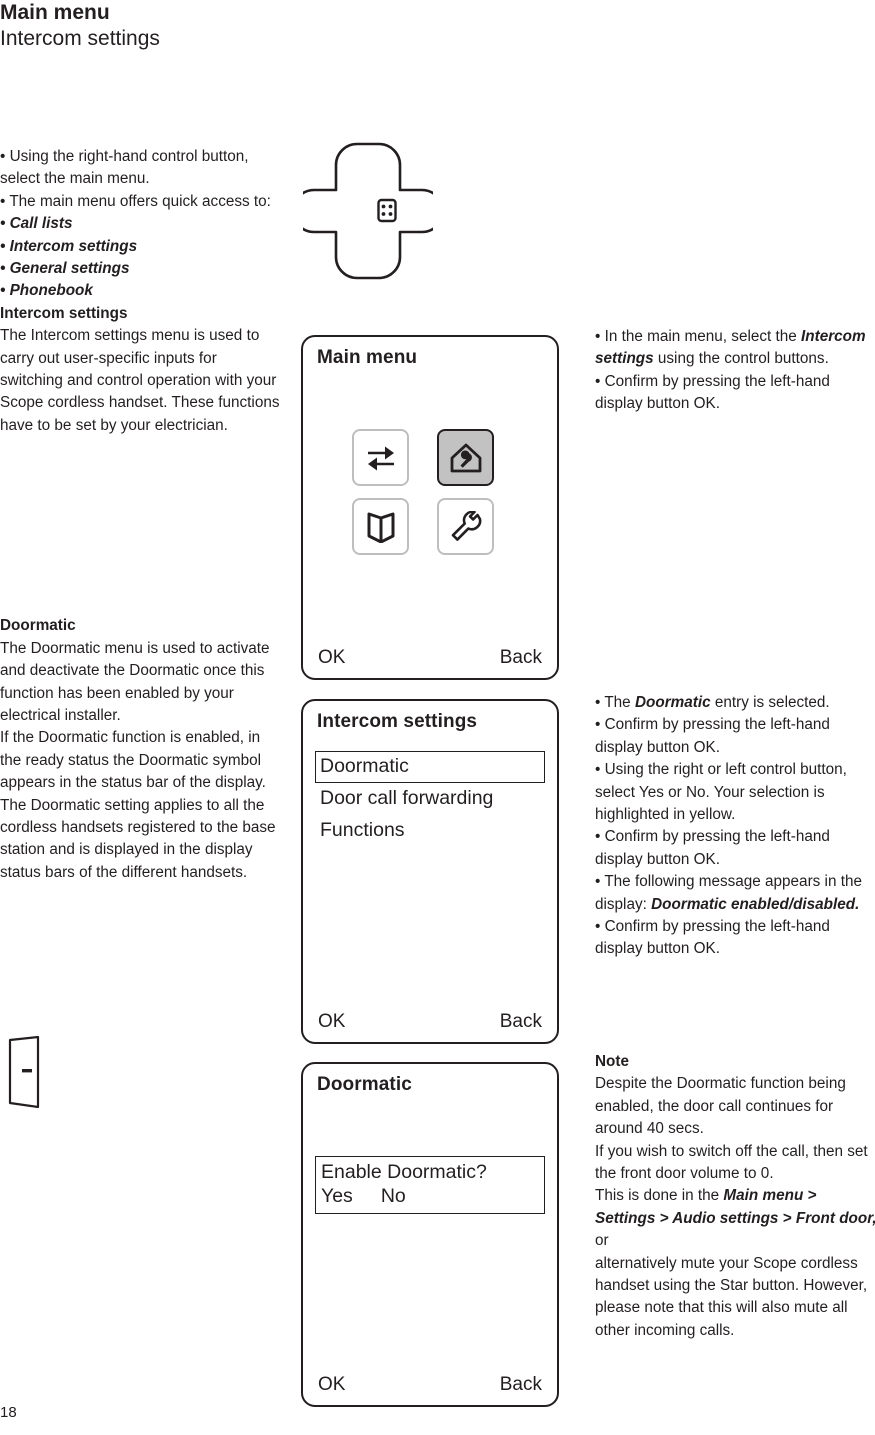  Describe the element at coordinates (8, 1412) in the screenshot. I see `page-number: 18` at that location.